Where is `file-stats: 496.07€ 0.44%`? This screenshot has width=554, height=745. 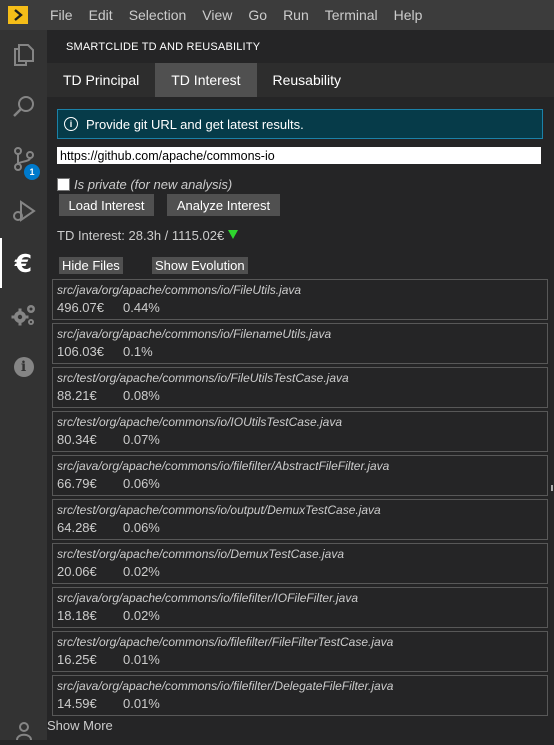 file-stats: 496.07€ 0.44% is located at coordinates (302, 308).